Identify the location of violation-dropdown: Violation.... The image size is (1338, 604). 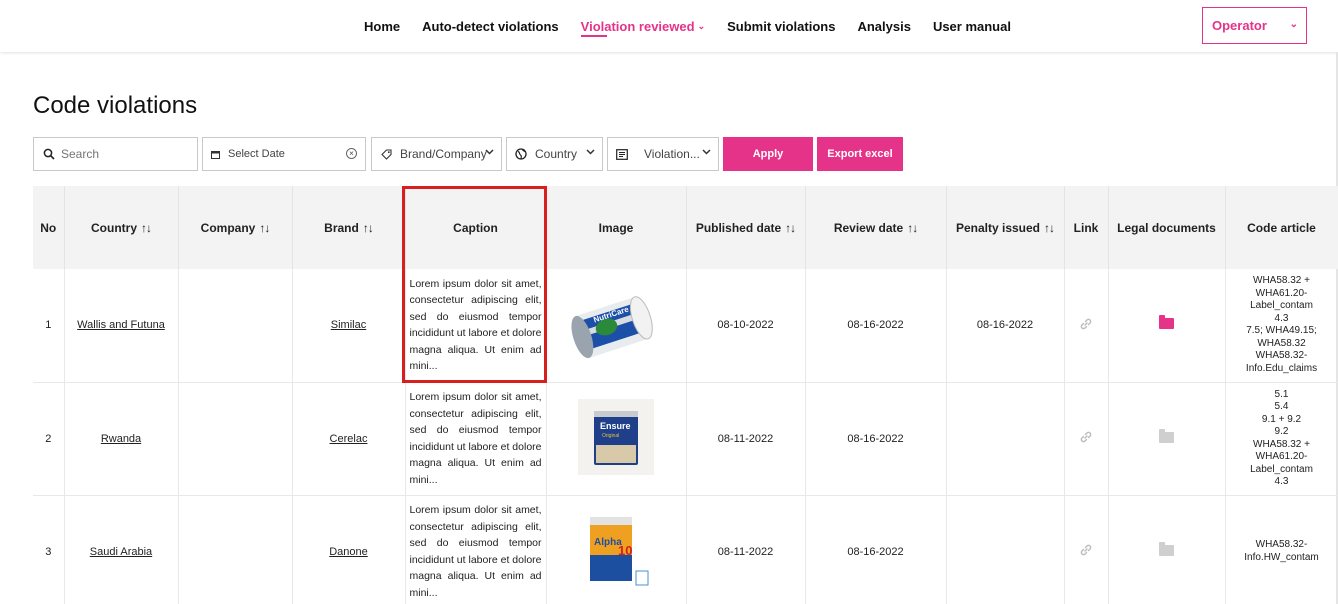
(663, 154).